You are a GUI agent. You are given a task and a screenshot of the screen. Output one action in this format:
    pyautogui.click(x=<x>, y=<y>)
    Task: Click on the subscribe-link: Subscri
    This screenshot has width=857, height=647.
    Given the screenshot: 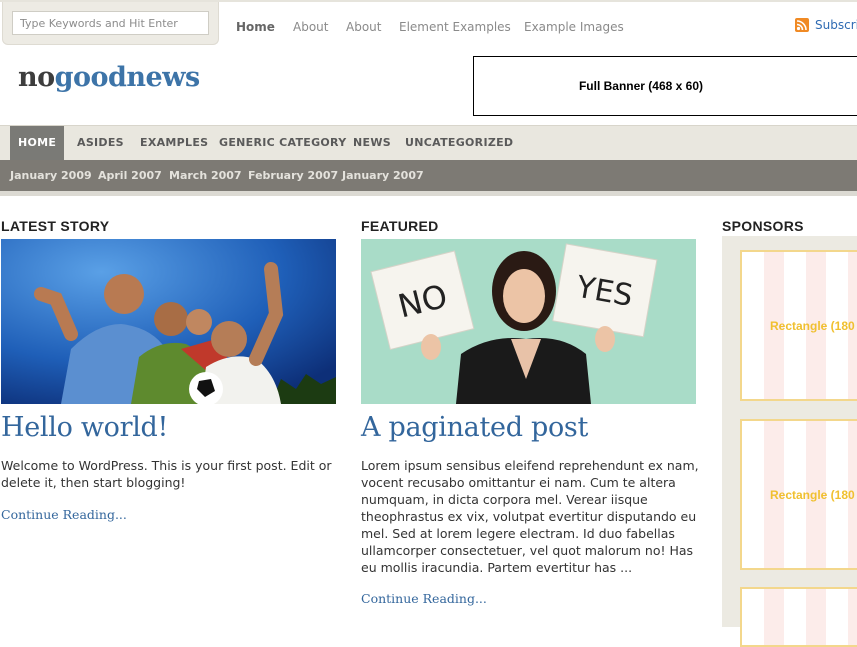 What is the action you would take?
    pyautogui.click(x=836, y=25)
    